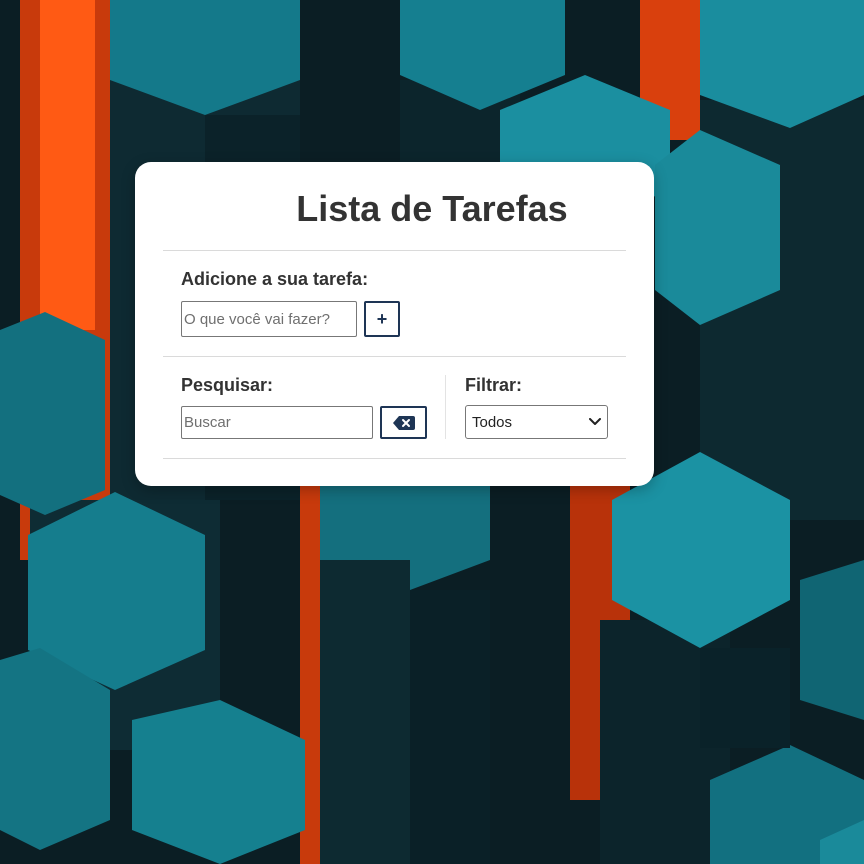  What do you see at coordinates (432, 208) in the screenshot?
I see `page-title: Lista de Tarefas` at bounding box center [432, 208].